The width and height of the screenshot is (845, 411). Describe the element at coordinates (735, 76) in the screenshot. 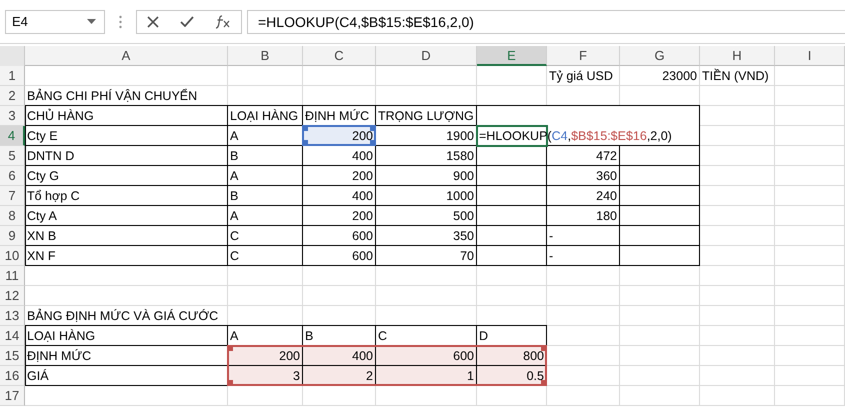

I see `table-cell: TIỀN (VND)` at that location.